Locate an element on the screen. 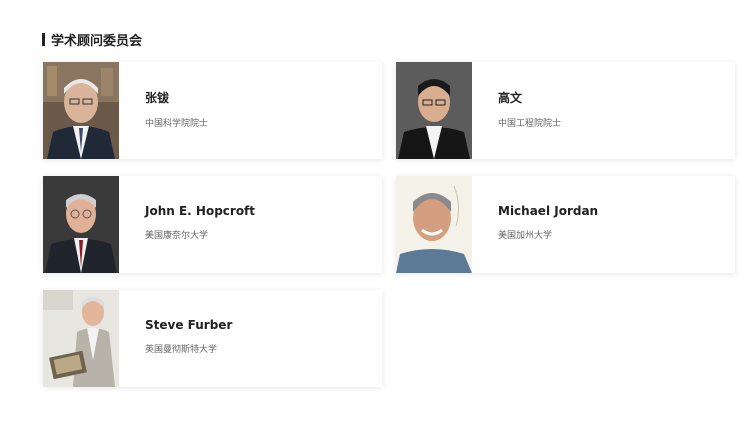 This screenshot has height=424, width=750. member-name: 张钹 is located at coordinates (157, 97).